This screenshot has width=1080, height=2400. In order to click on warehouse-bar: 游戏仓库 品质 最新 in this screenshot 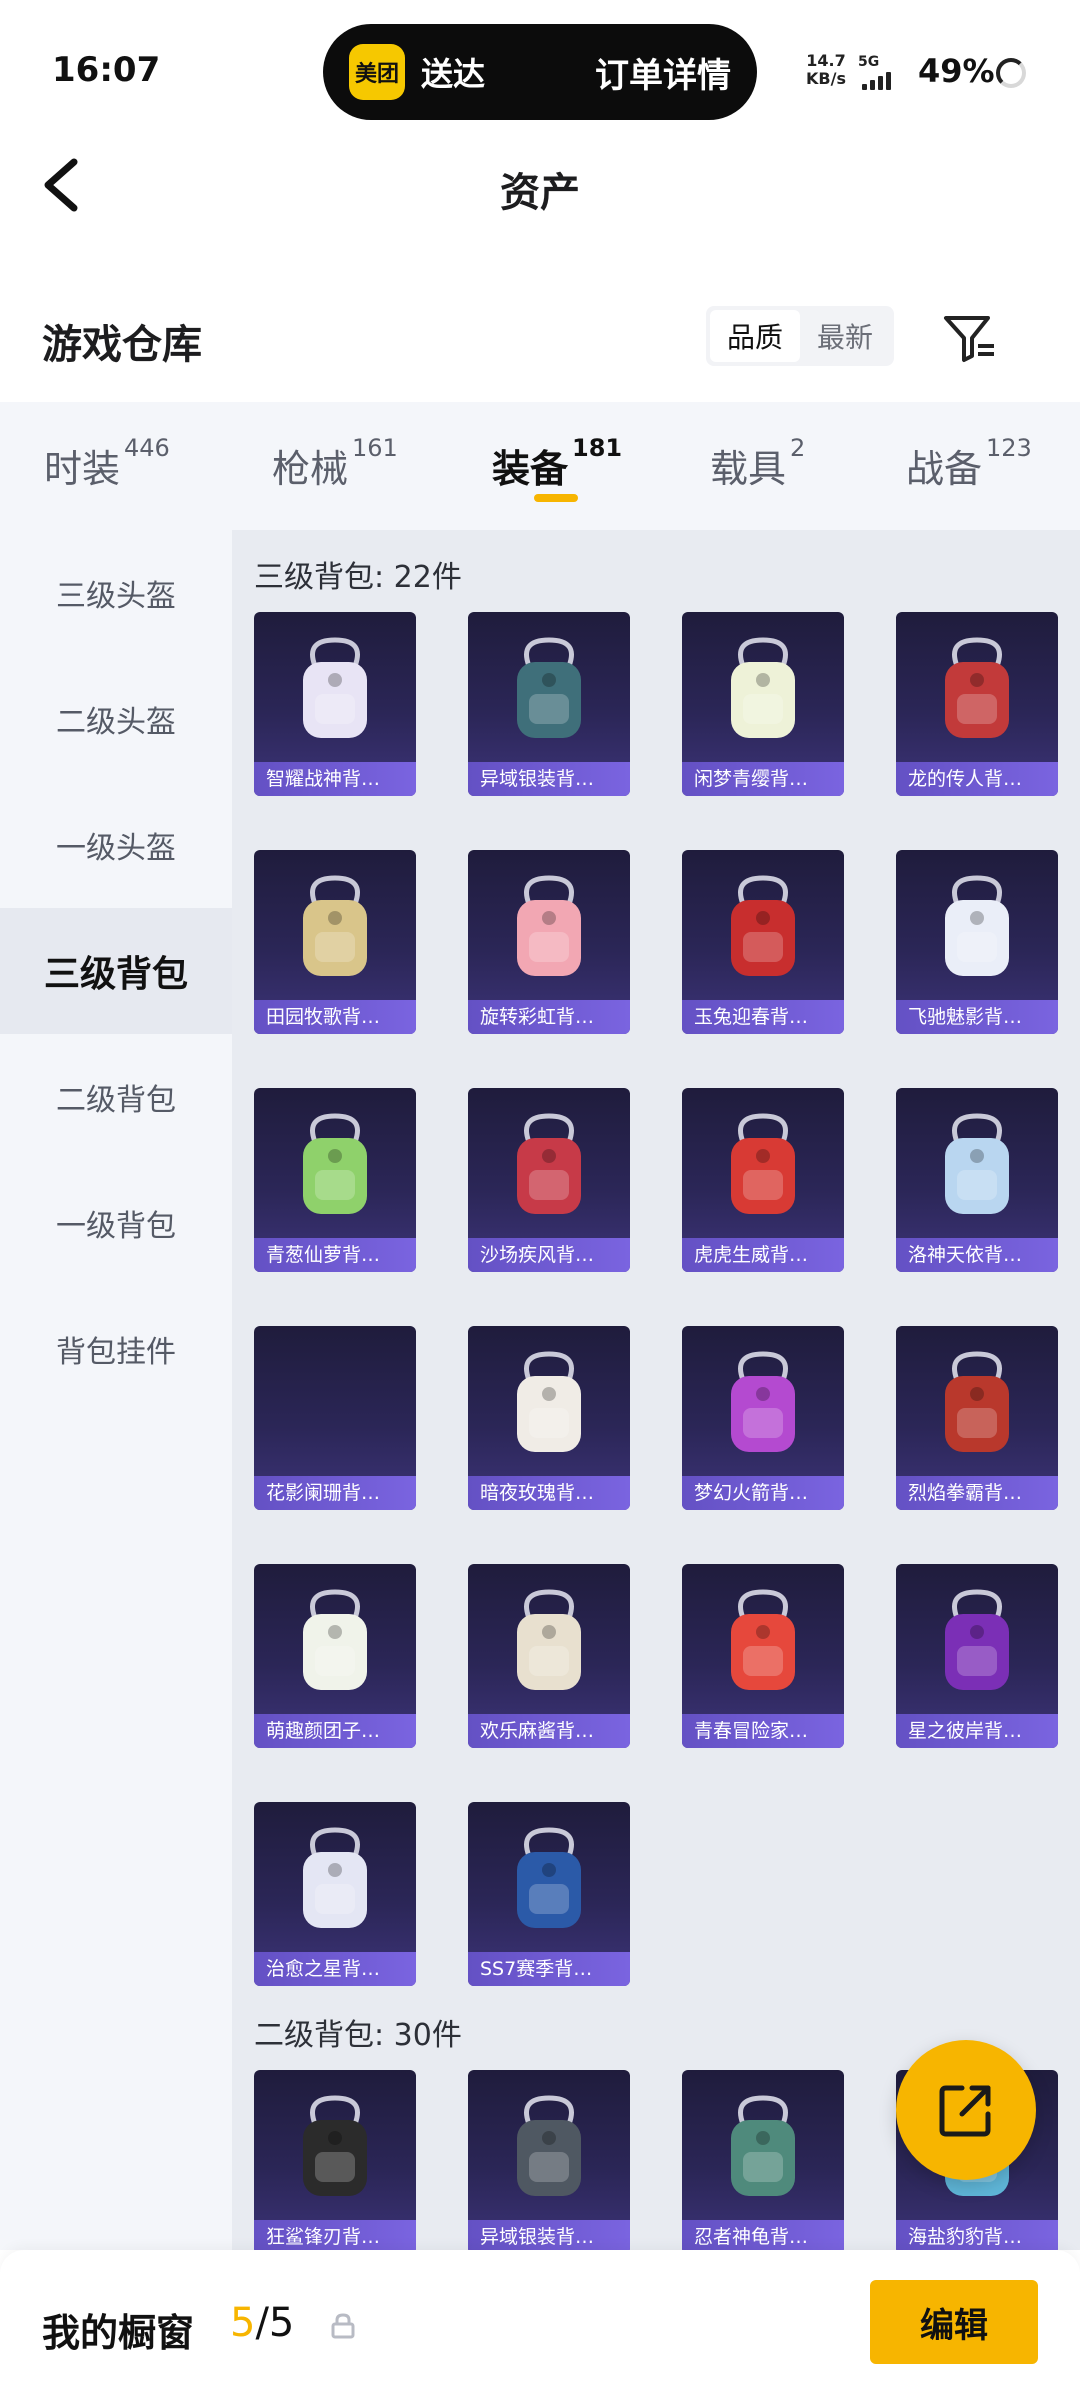, I will do `click(540, 335)`.